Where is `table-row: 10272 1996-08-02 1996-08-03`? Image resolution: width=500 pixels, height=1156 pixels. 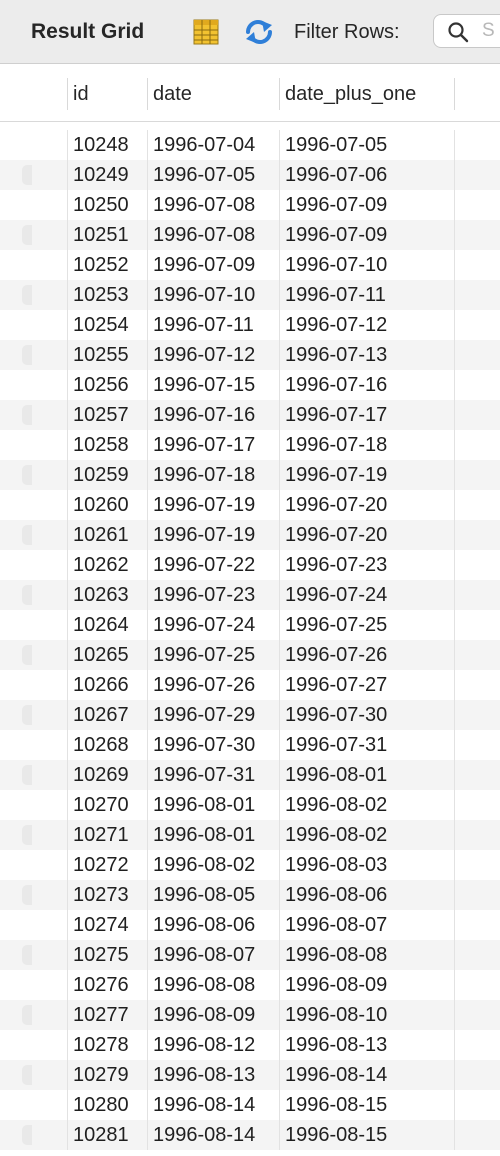 table-row: 10272 1996-08-02 1996-08-03 is located at coordinates (250, 865).